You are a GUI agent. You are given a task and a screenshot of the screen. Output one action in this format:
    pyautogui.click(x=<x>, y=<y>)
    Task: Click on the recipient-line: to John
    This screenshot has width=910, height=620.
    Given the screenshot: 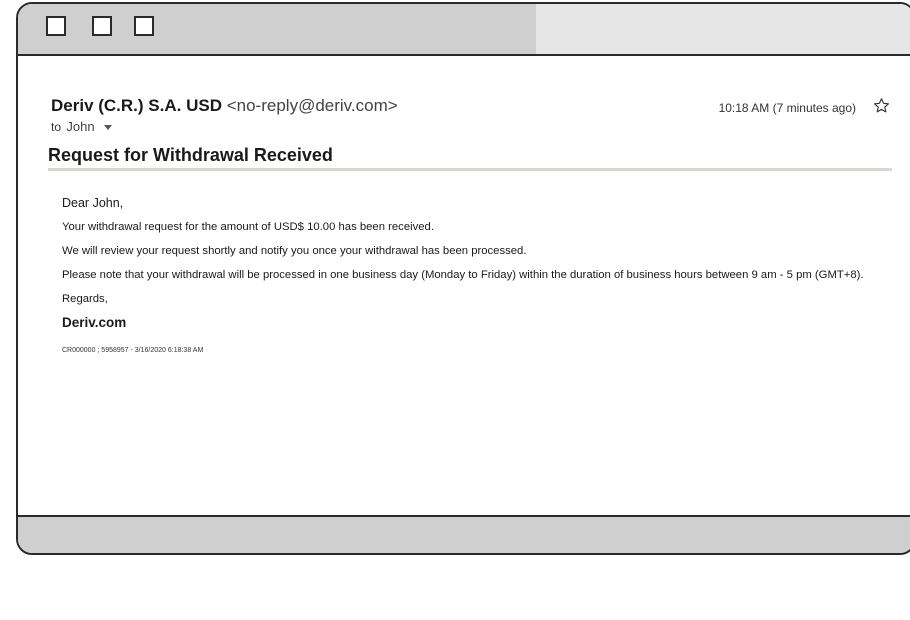 What is the action you would take?
    pyautogui.click(x=81, y=126)
    